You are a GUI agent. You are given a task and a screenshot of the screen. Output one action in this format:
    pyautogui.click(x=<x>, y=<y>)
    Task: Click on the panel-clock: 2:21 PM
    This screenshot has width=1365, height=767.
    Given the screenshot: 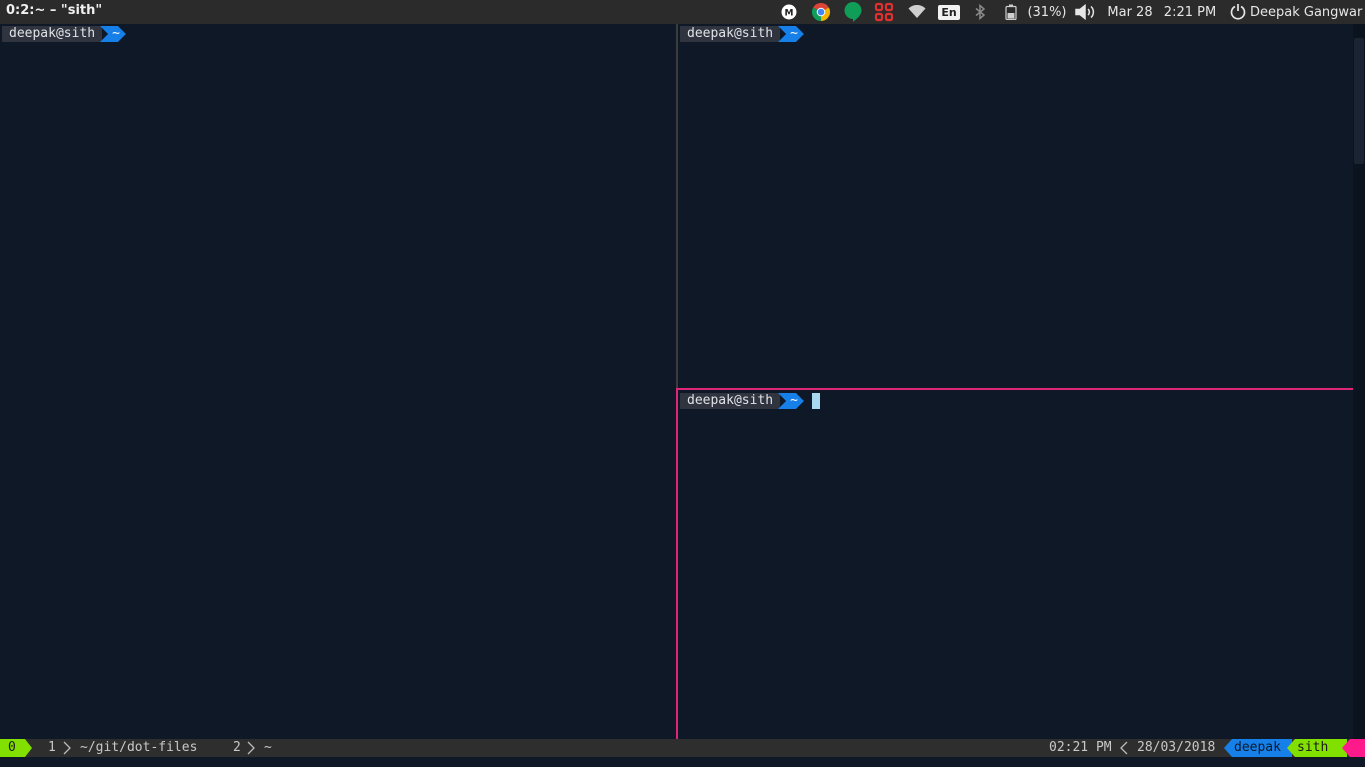 What is the action you would take?
    pyautogui.click(x=1190, y=12)
    